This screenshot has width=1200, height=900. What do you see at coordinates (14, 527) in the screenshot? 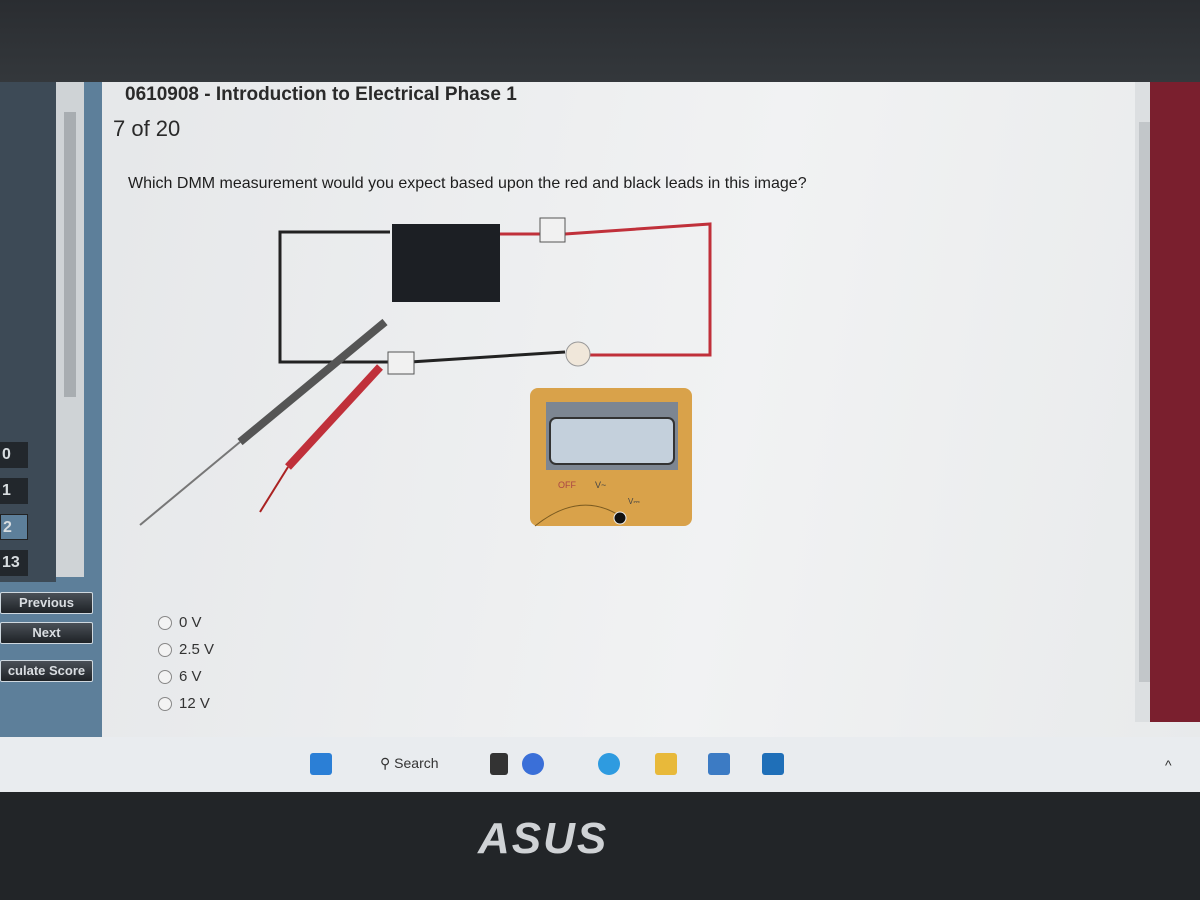
I see `question-number-item-selected: 2` at bounding box center [14, 527].